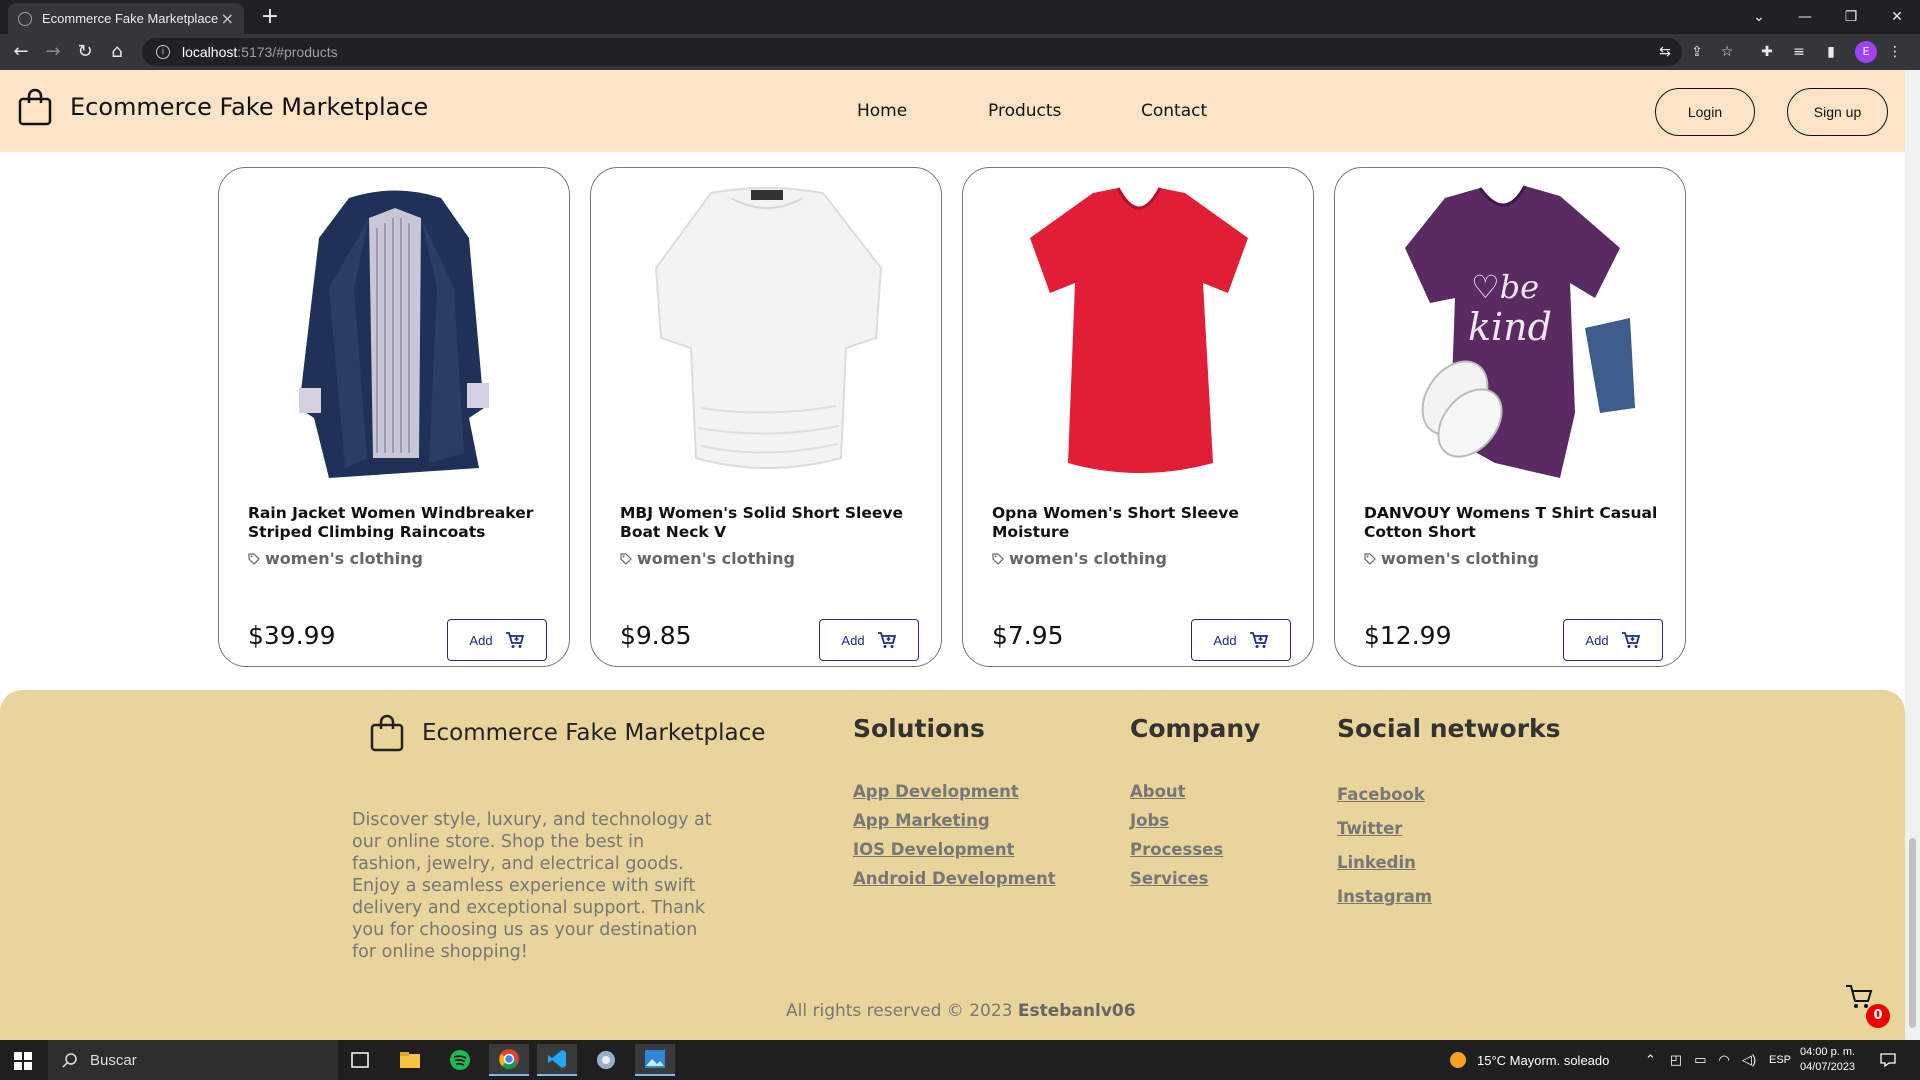 This screenshot has height=1080, width=1920. I want to click on forward-button: →, so click(53, 52).